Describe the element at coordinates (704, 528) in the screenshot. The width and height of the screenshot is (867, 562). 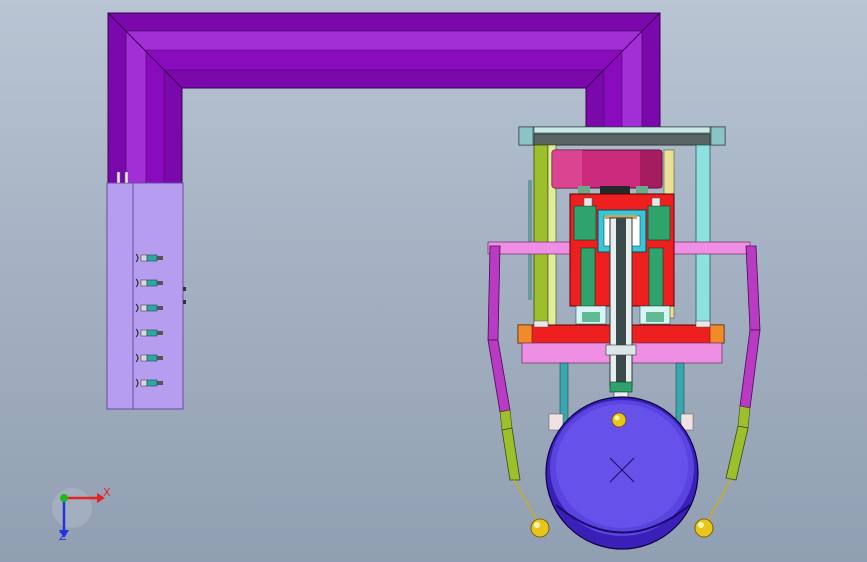
I see `right-counterweight-ball` at that location.